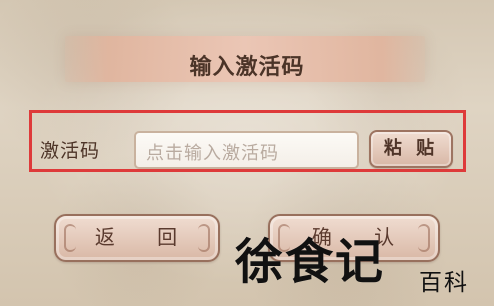 The width and height of the screenshot is (494, 306). What do you see at coordinates (246, 150) in the screenshot?
I see `activation-code-input: 点击输入激活码` at bounding box center [246, 150].